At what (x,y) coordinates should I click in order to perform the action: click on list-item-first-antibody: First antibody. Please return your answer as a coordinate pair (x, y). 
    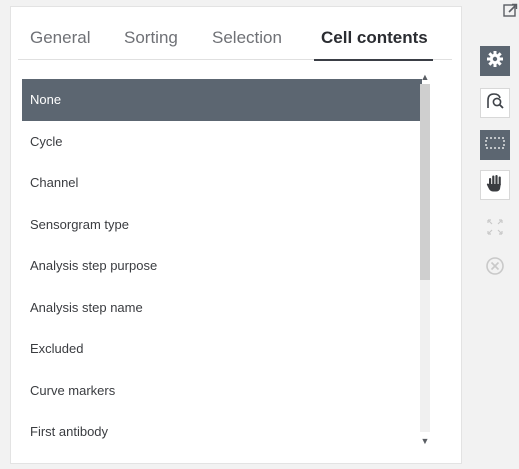
    Looking at the image, I should click on (222, 432).